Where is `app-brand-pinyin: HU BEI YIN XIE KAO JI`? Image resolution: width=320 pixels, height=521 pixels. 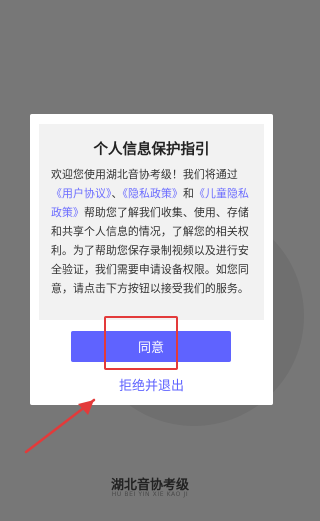 app-brand-pinyin: HU BEI YIN XIE KAO JI is located at coordinates (150, 494).